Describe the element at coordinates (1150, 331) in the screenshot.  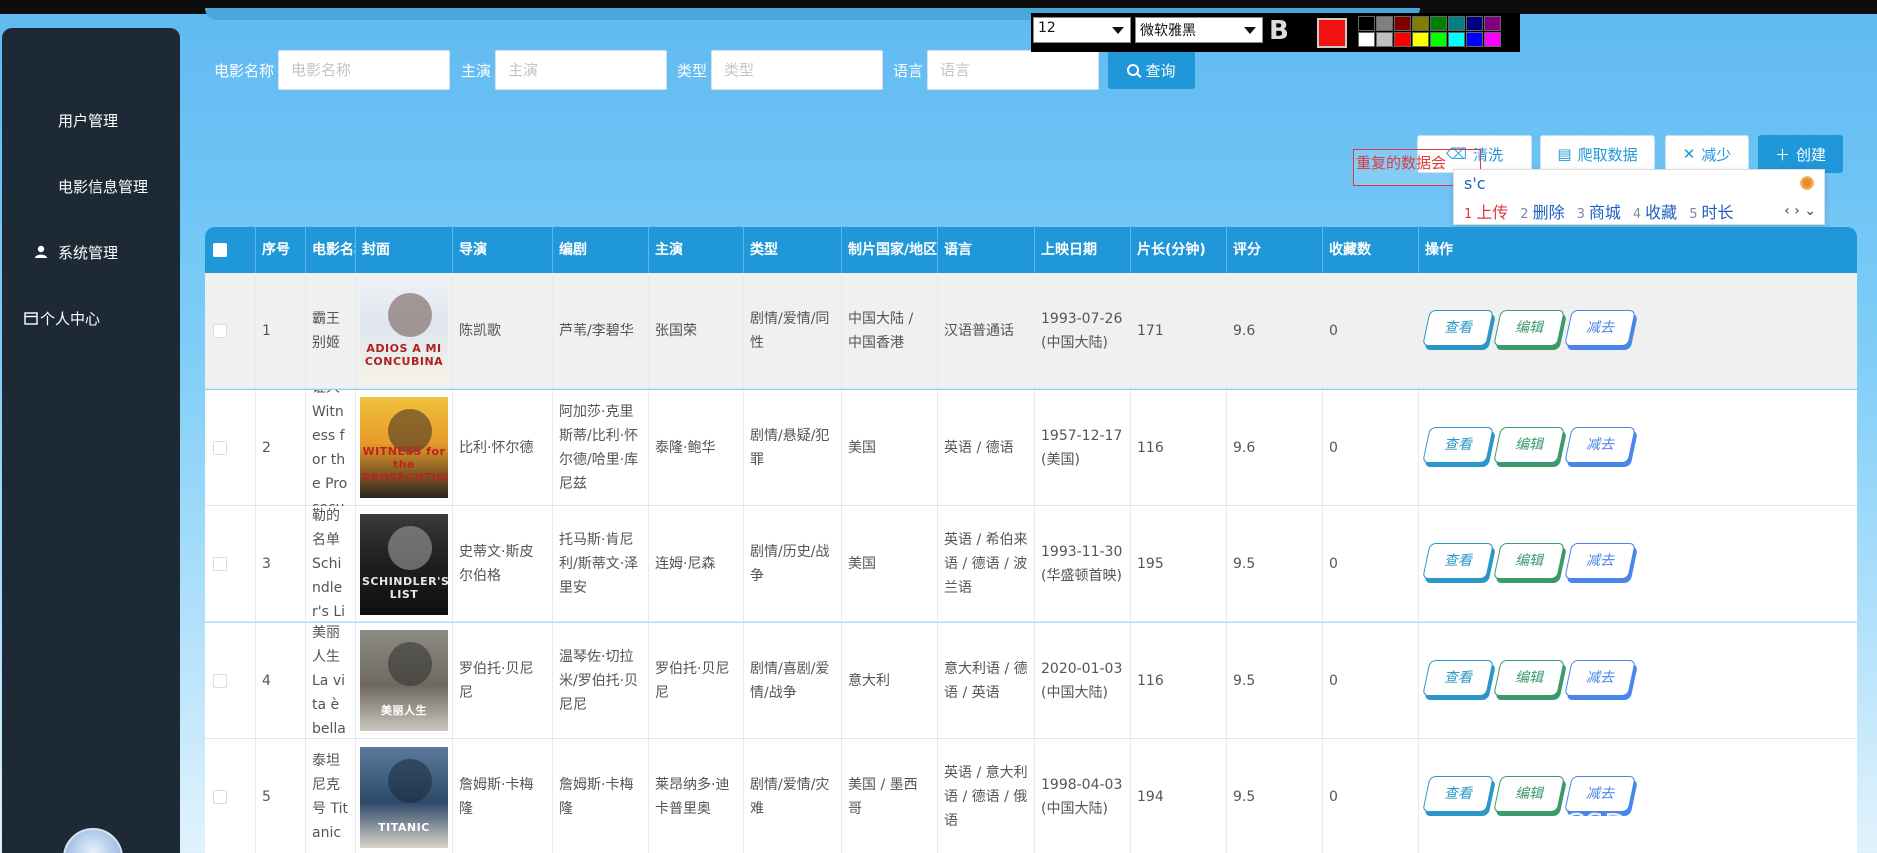
I see `cell-text: 171` at that location.